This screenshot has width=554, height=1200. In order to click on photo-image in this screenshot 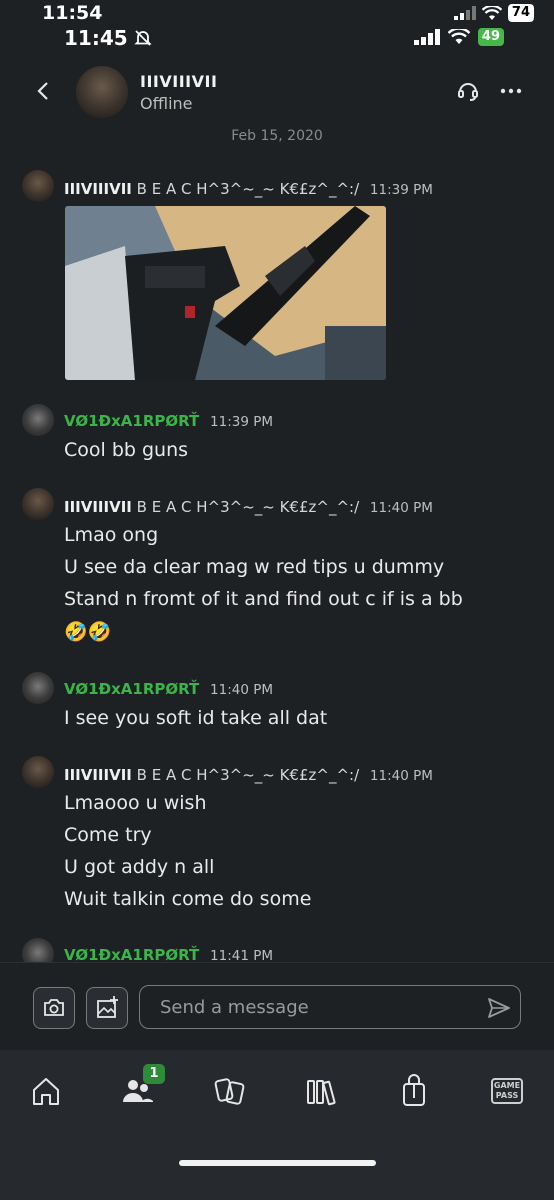, I will do `click(225, 293)`.